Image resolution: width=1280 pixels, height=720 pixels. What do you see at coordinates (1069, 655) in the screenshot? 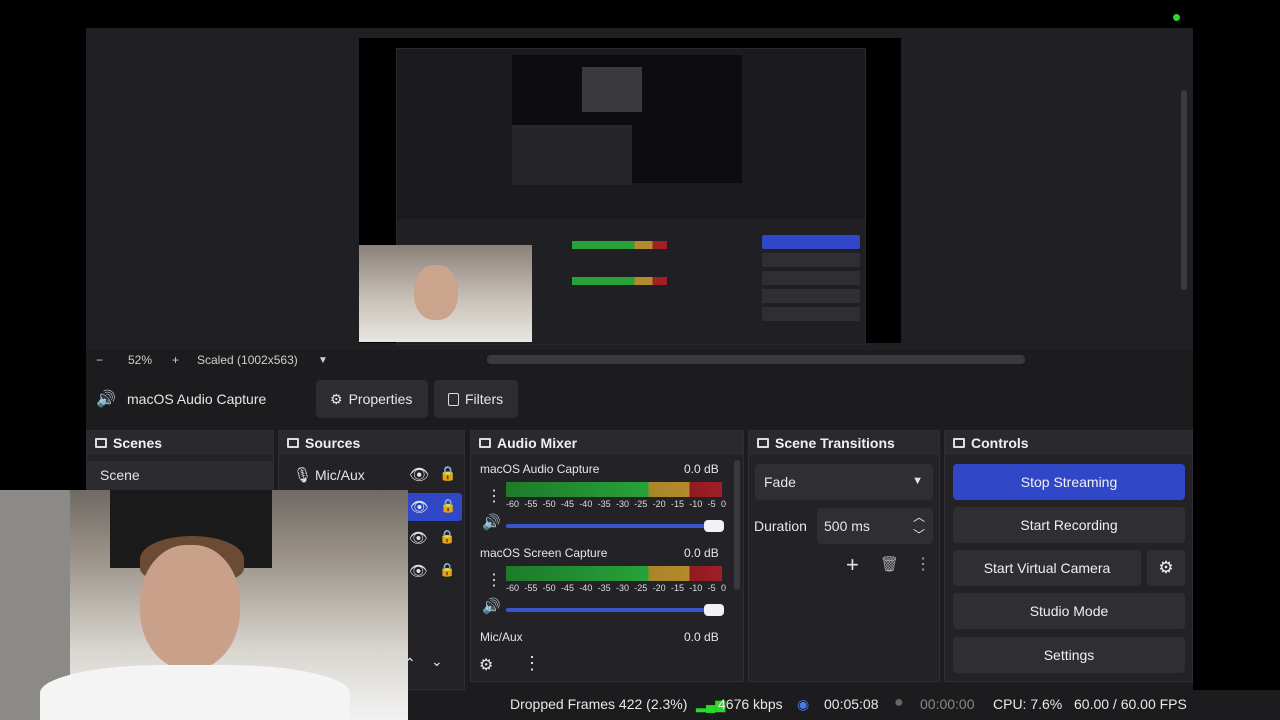
I see `settings-button: Settings` at bounding box center [1069, 655].